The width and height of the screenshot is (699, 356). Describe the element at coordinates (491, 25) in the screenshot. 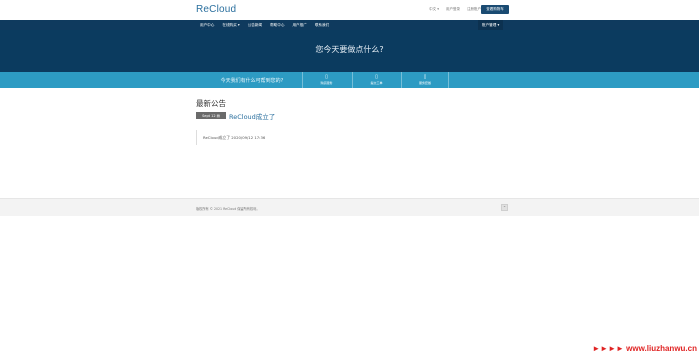

I see `account-menu: 账户管理 ▾` at that location.